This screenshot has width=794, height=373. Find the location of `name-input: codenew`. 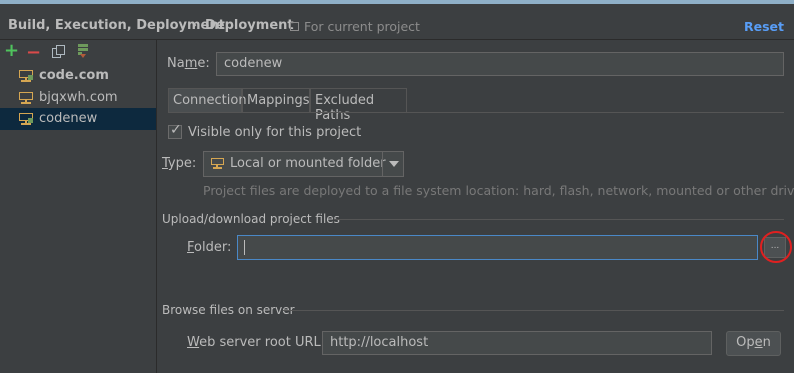

name-input: codenew is located at coordinates (500, 64).